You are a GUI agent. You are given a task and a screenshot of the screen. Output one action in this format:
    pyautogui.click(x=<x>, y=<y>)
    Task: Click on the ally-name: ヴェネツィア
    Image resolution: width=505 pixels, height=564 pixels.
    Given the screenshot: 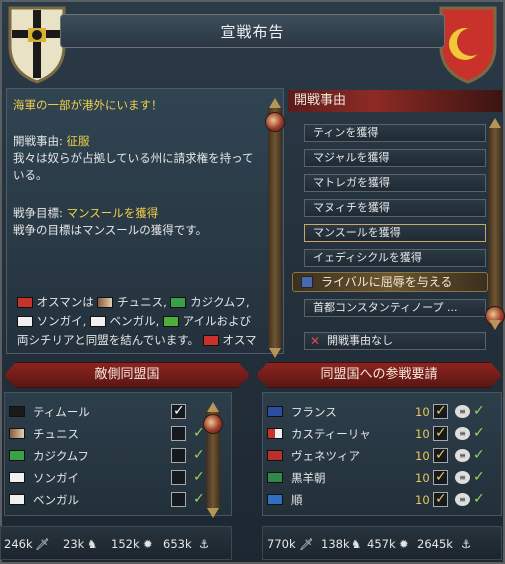 What is the action you would take?
    pyautogui.click(x=325, y=456)
    